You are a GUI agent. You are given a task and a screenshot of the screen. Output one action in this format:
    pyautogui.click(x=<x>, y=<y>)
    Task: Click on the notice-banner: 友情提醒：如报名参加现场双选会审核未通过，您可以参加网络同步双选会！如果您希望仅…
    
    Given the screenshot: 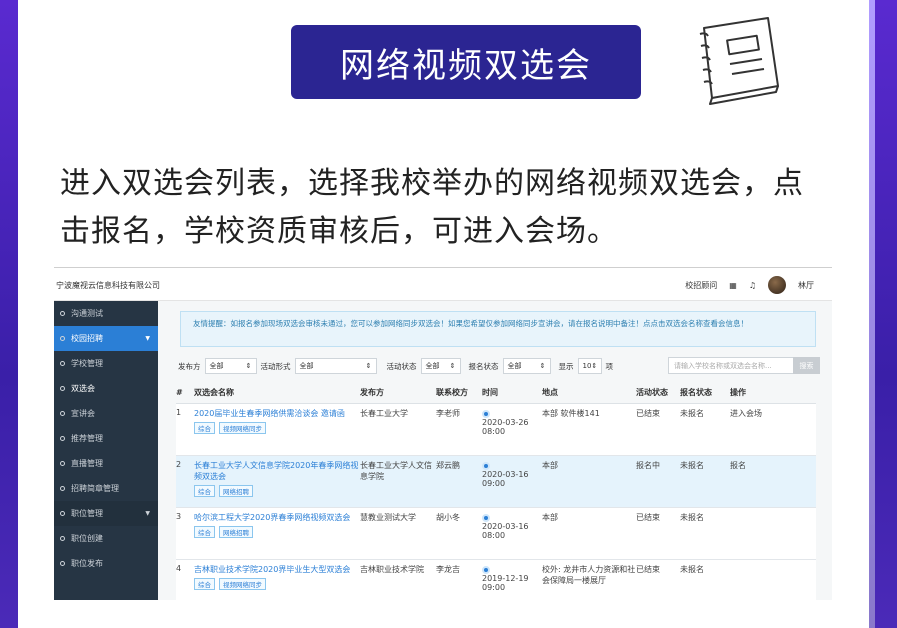 What is the action you would take?
    pyautogui.click(x=498, y=329)
    